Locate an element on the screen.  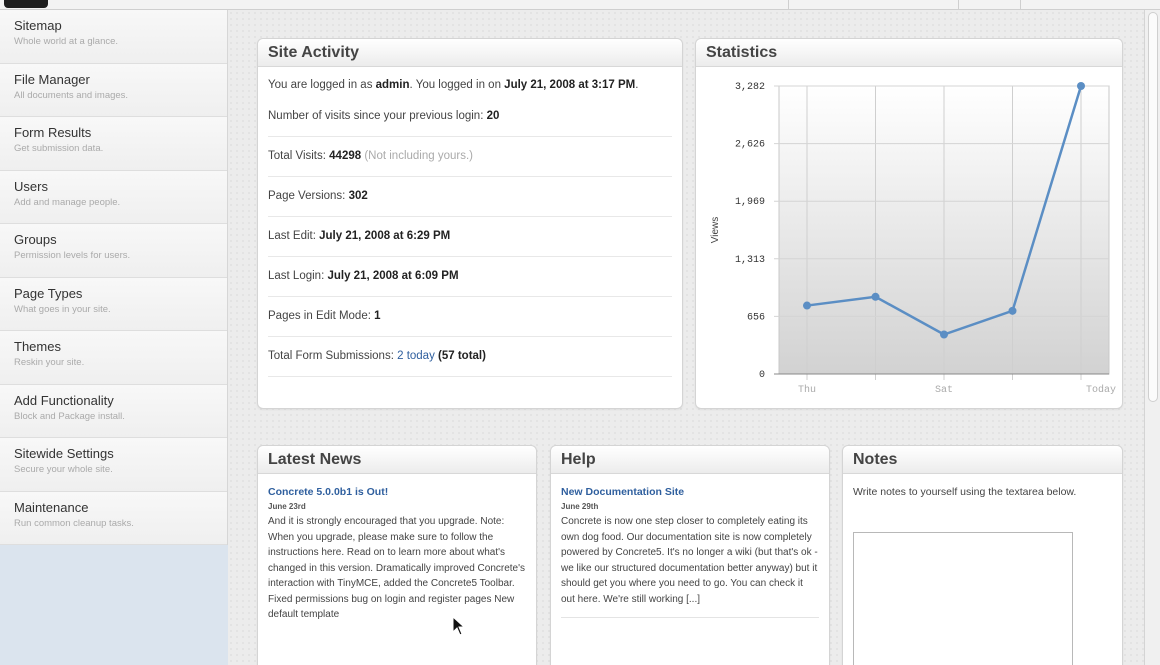
news-item-date: June 23rd is located at coordinates (287, 506).